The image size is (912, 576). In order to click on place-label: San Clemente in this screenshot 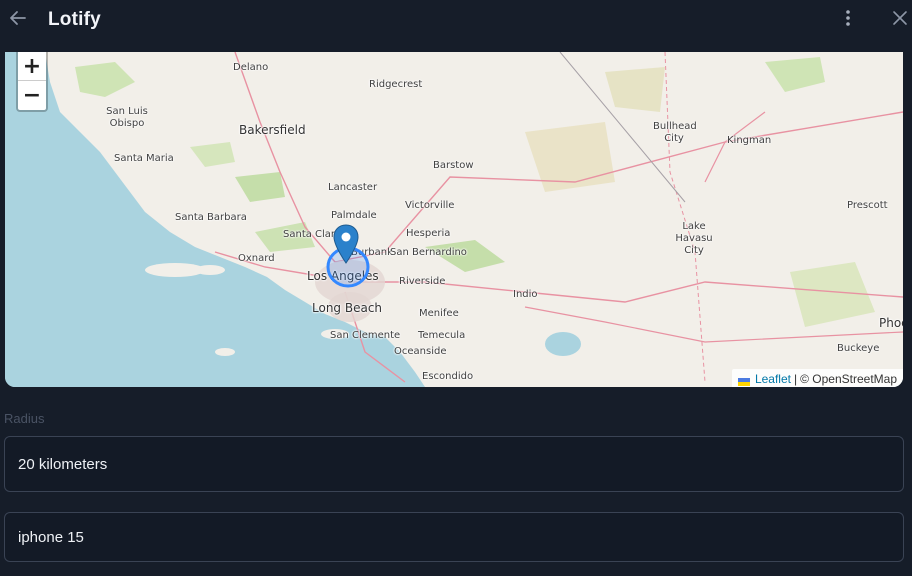, I will do `click(365, 335)`.